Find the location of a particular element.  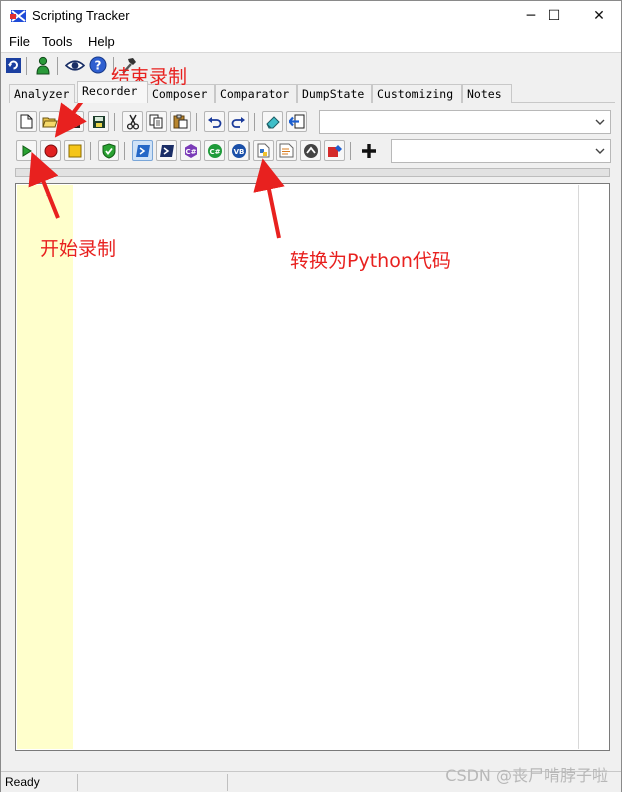

menu-tools: Tools is located at coordinates (57, 41).